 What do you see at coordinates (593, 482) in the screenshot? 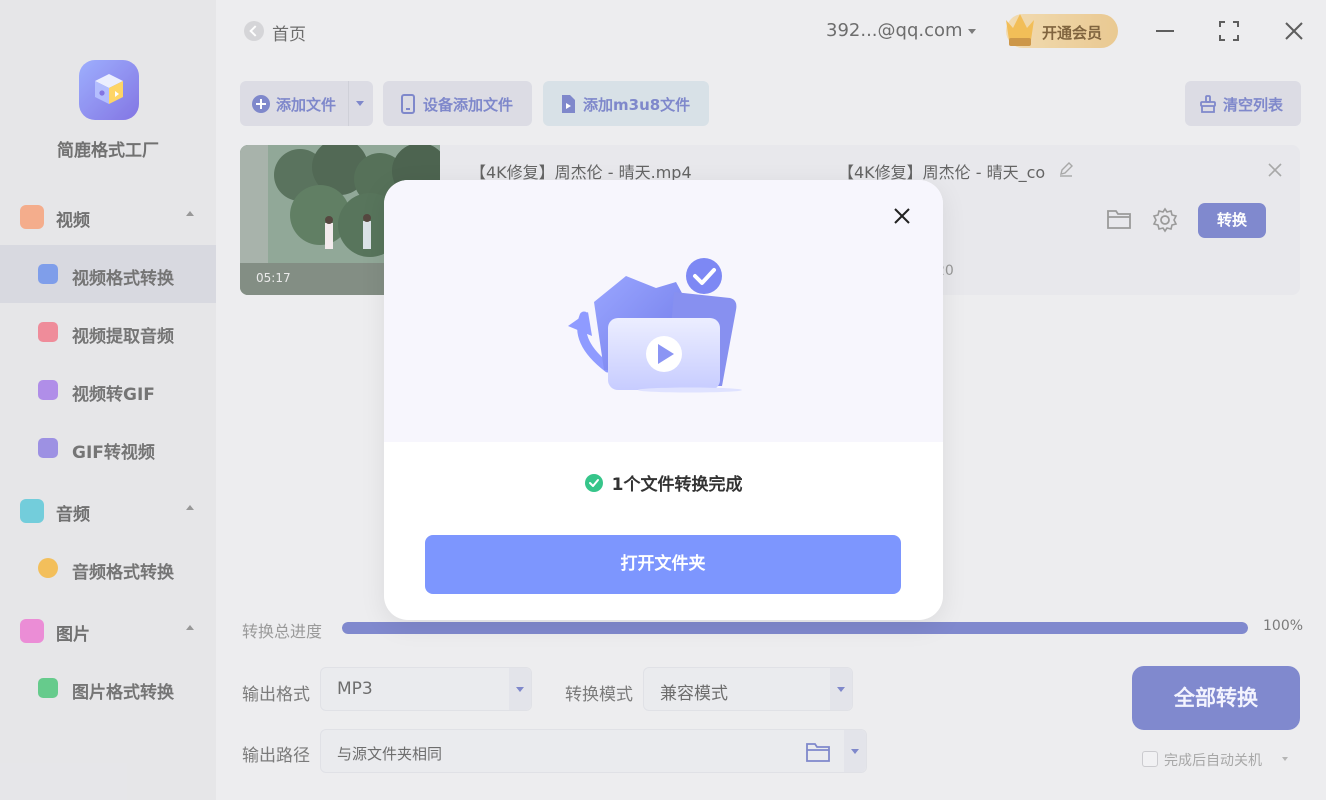
I see `check-circle-icon` at bounding box center [593, 482].